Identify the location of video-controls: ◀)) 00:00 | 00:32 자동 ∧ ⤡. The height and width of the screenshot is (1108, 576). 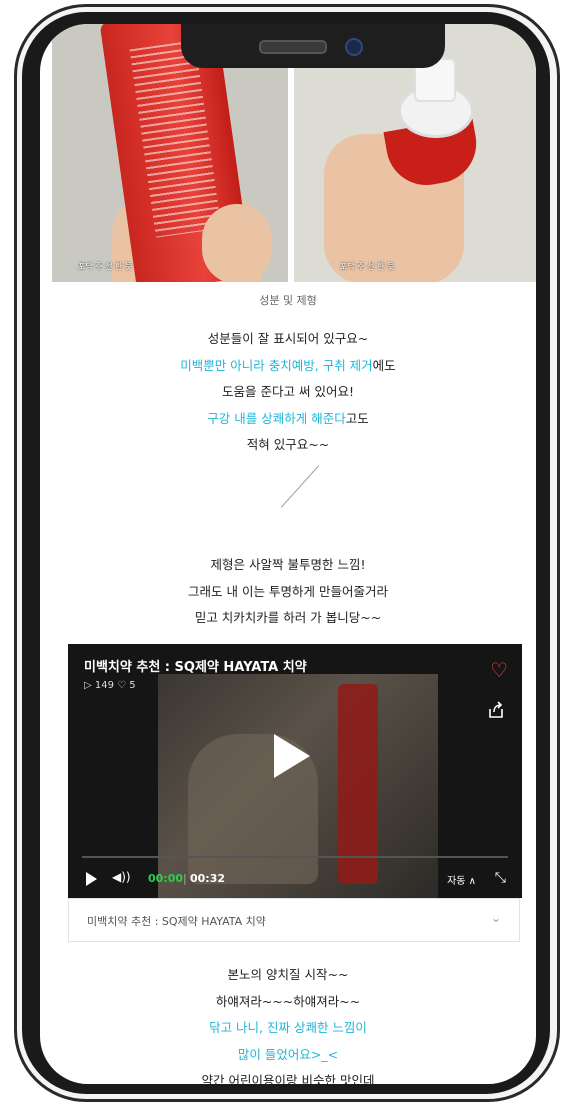
(295, 879).